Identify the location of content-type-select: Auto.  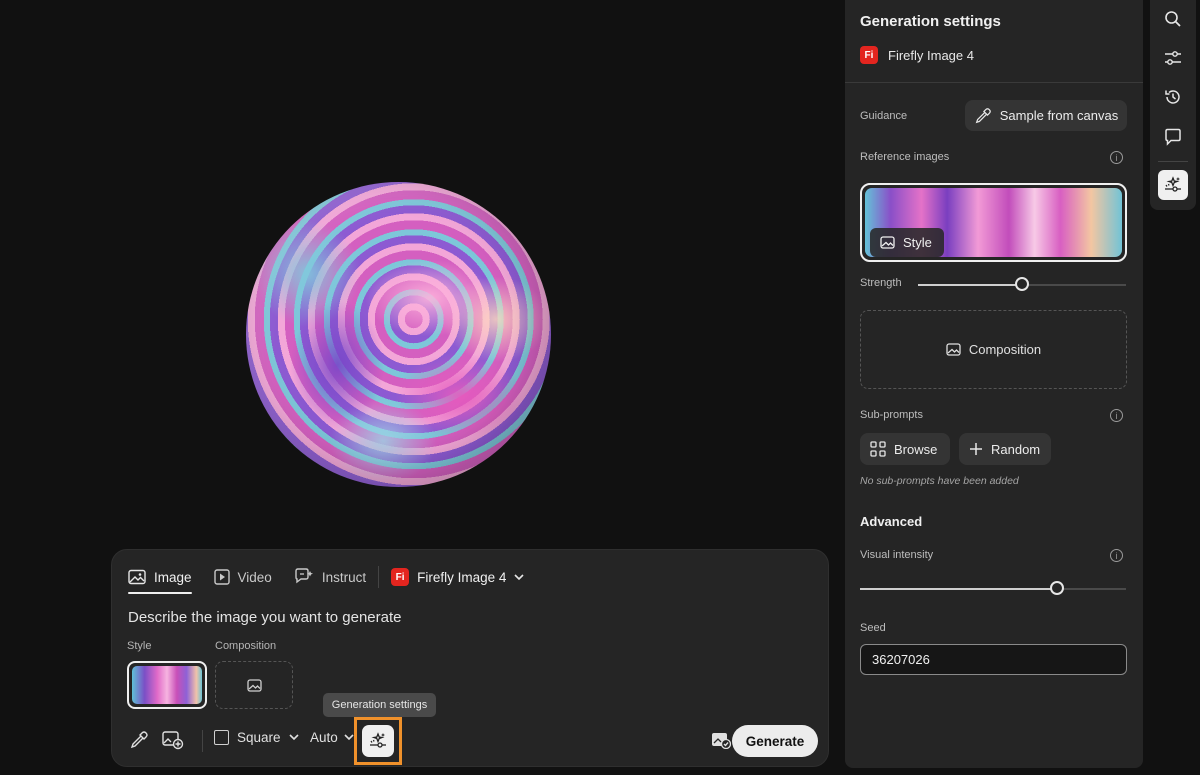
(332, 737).